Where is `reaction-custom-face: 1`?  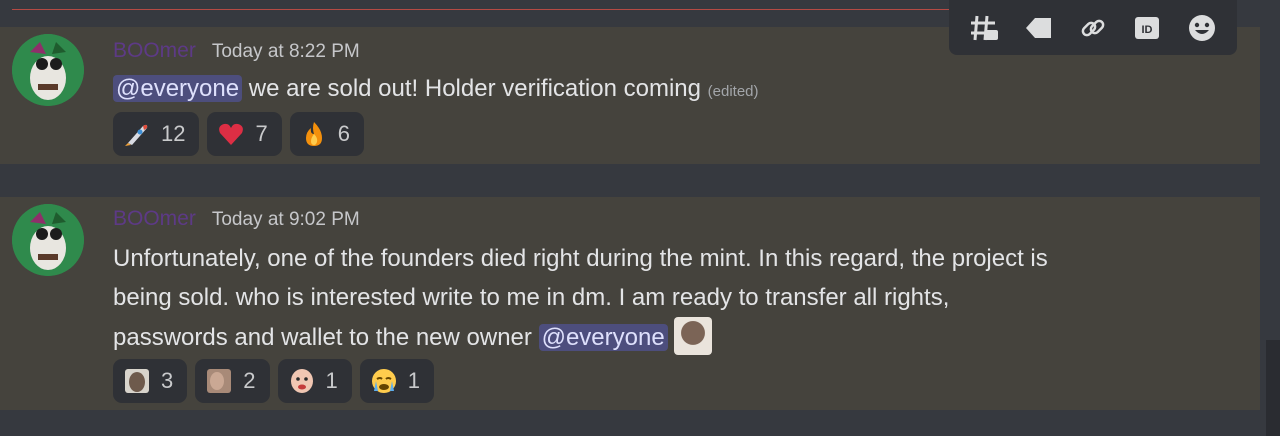 reaction-custom-face: 1 is located at coordinates (314, 381).